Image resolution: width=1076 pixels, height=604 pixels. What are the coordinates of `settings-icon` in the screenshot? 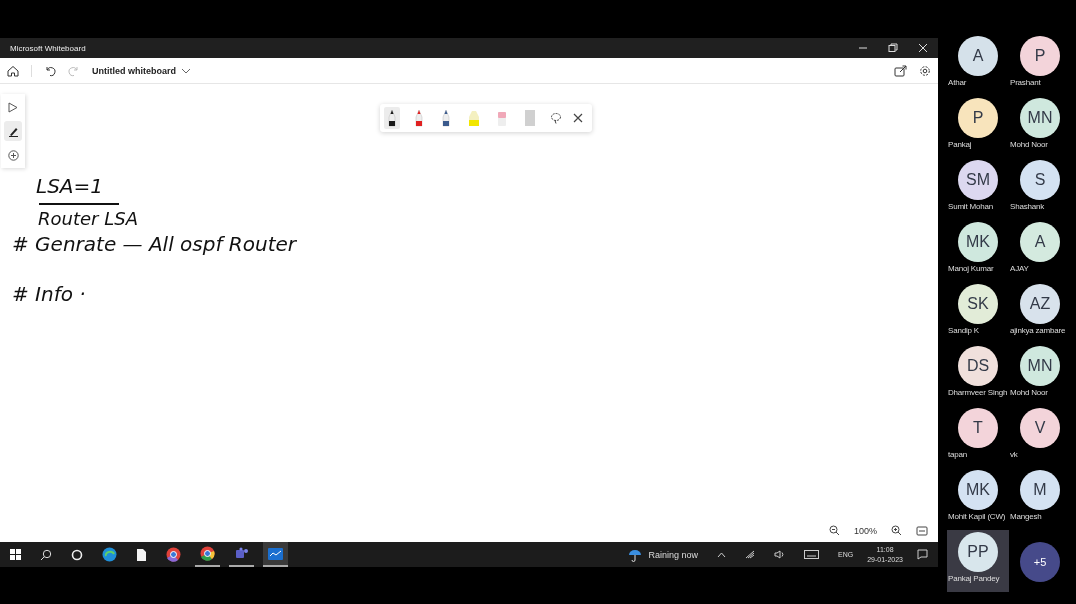 It's located at (925, 70).